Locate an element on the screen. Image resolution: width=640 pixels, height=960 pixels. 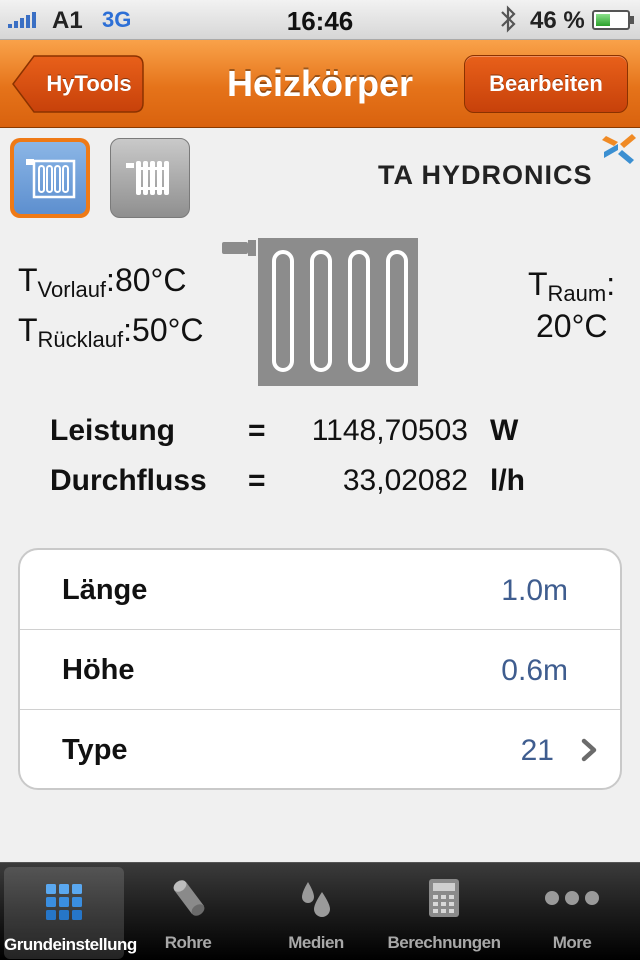
more-icon is located at coordinates (572, 898).